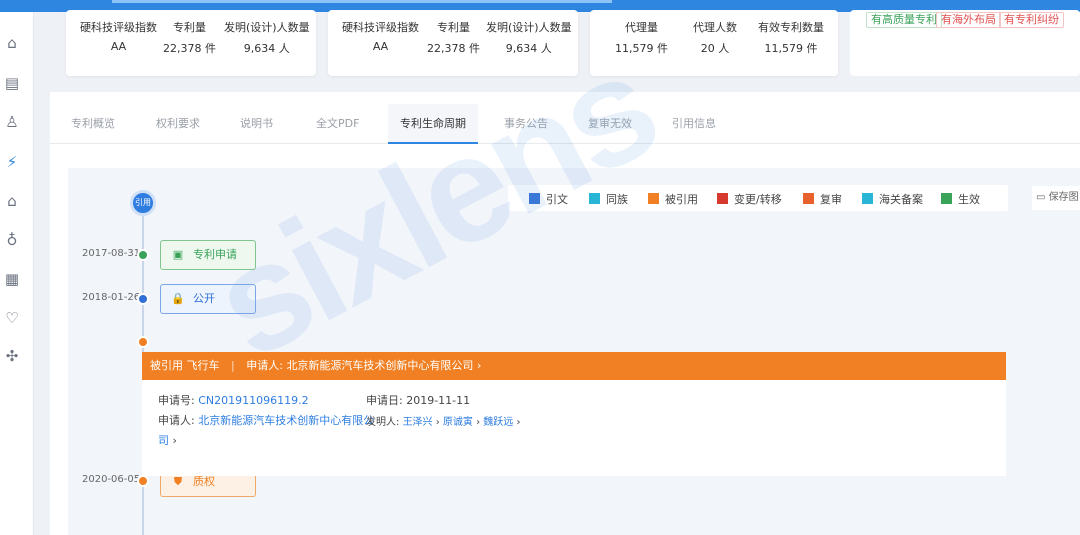  I want to click on event-patent-application: ▣ 专利申请, so click(208, 255).